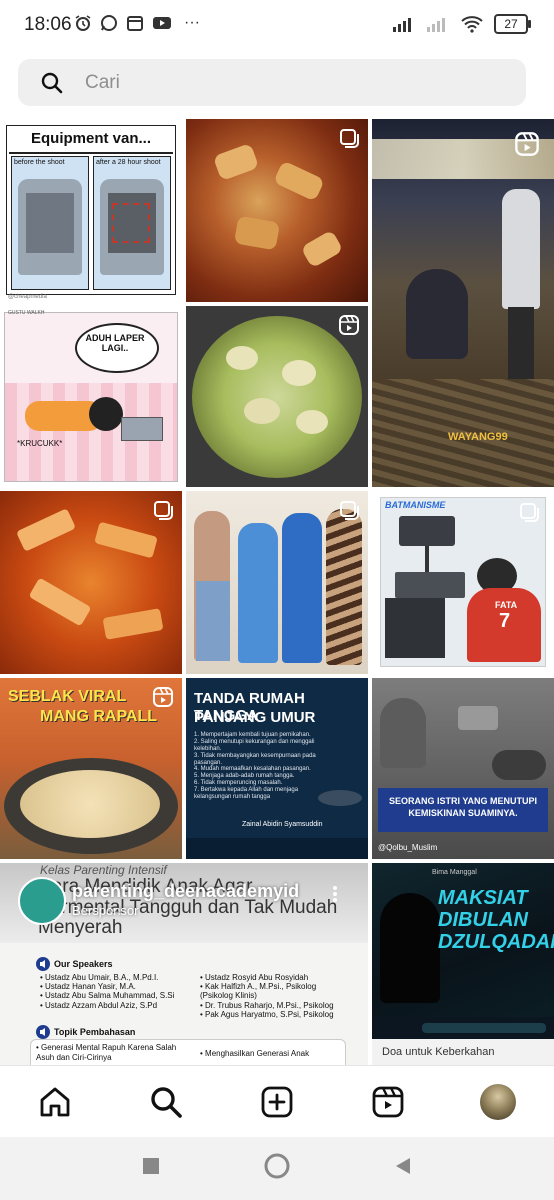  Describe the element at coordinates (267, 1014) in the screenshot. I see `speaker-item: • Pak Agus Haryatmo, S.Psi, Psikolog` at that location.